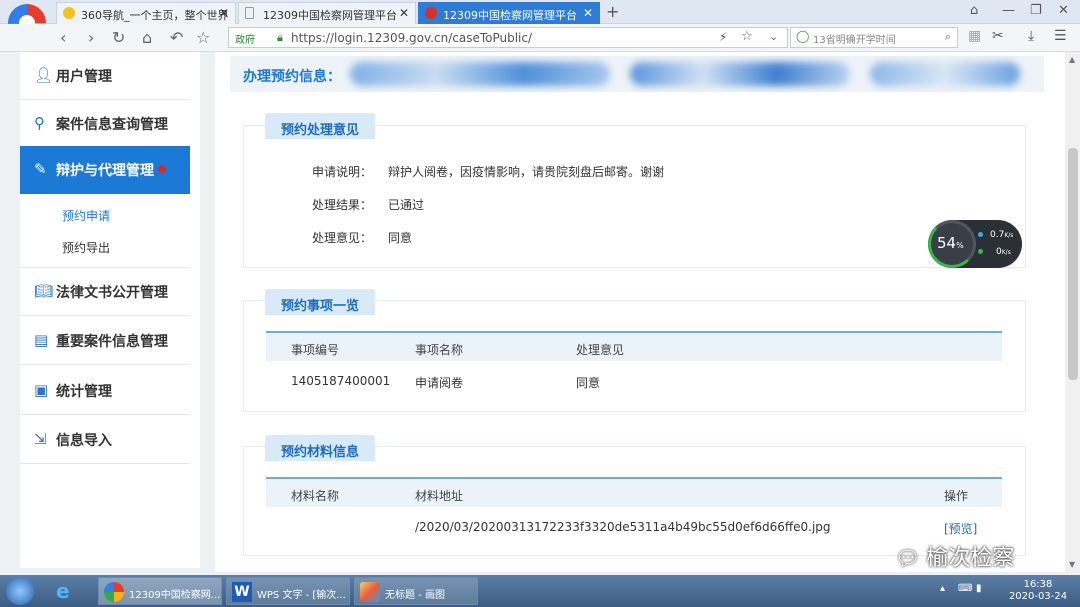  What do you see at coordinates (280, 37) in the screenshot?
I see `lock-icon: 🔒︎` at bounding box center [280, 37].